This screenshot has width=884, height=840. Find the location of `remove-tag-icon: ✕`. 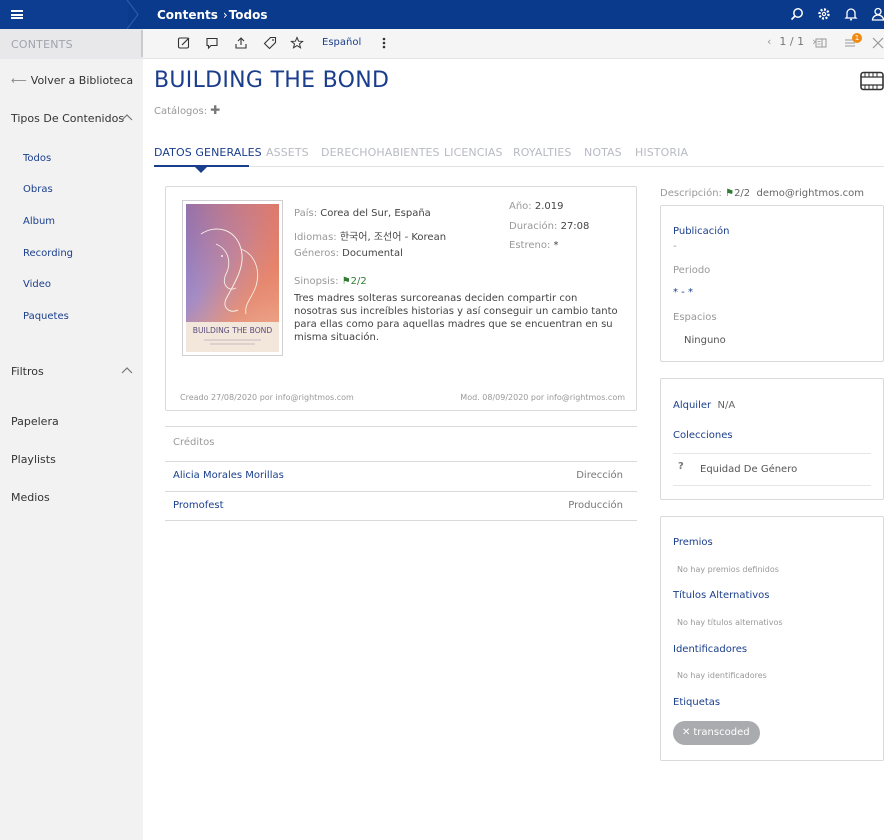

remove-tag-icon: ✕ is located at coordinates (686, 732).